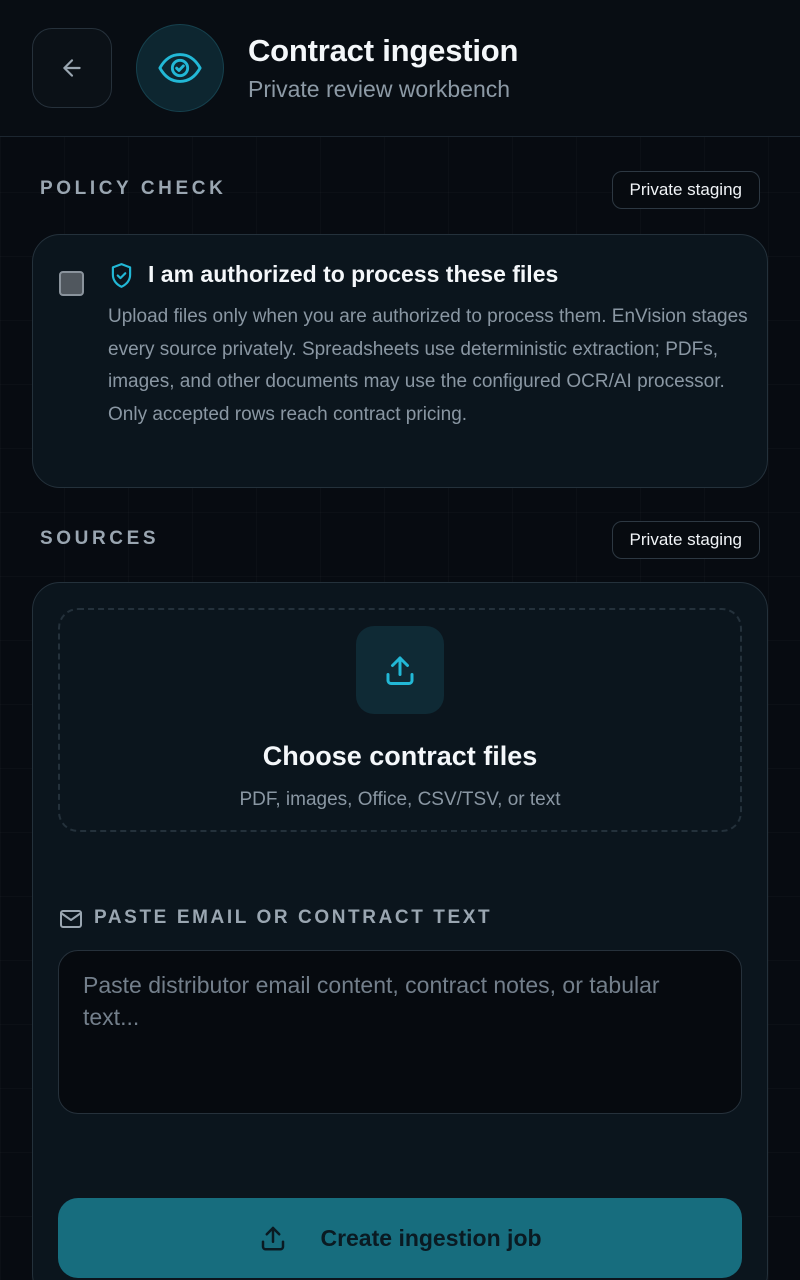 The image size is (800, 1280). I want to click on upload-tile, so click(400, 670).